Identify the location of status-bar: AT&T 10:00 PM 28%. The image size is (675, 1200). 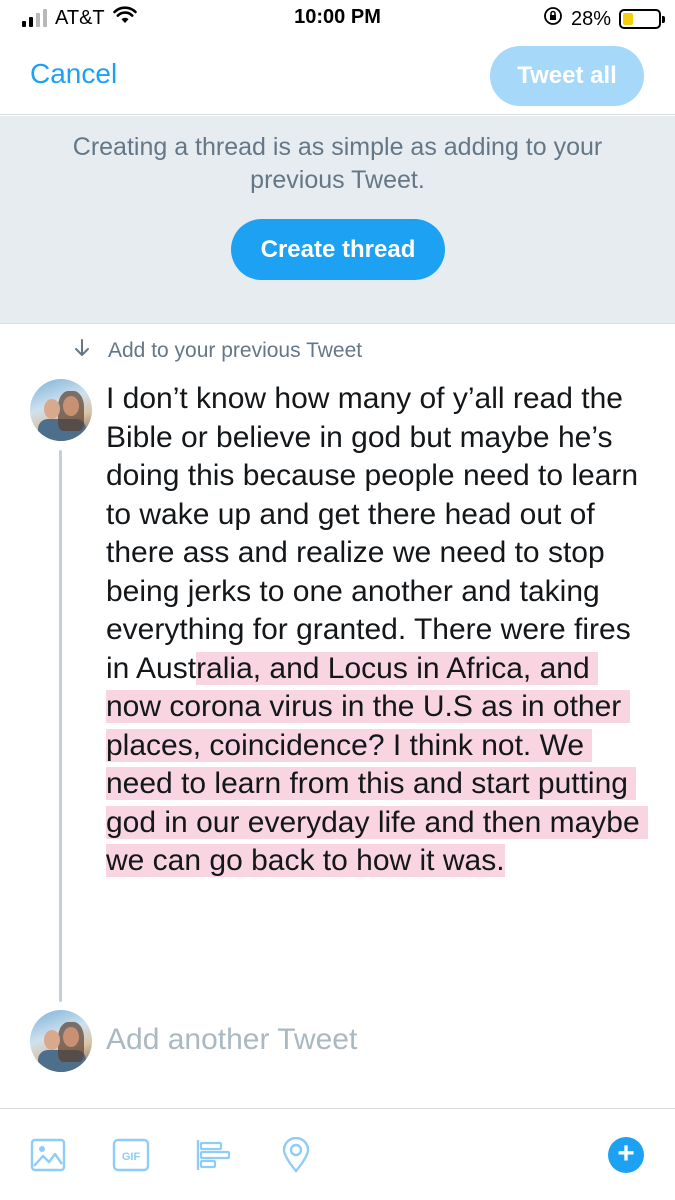
(337, 20).